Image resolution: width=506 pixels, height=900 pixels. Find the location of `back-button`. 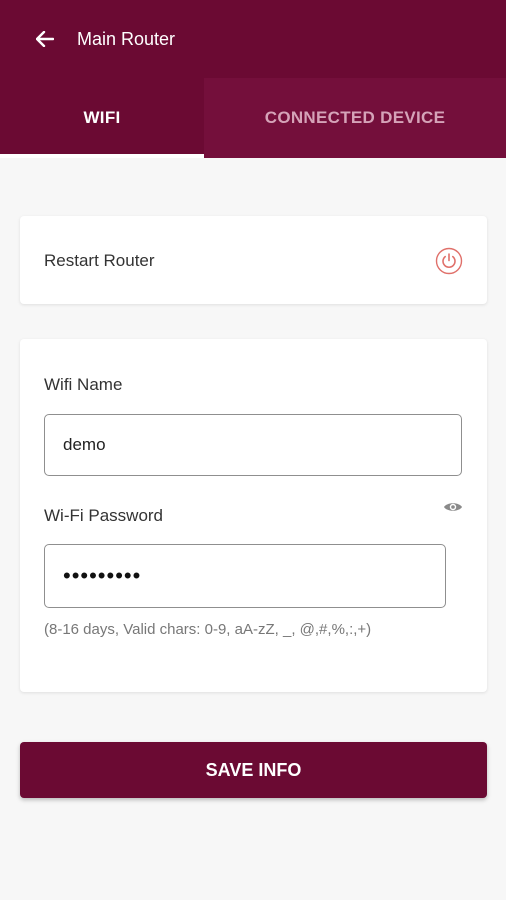

back-button is located at coordinates (45, 39).